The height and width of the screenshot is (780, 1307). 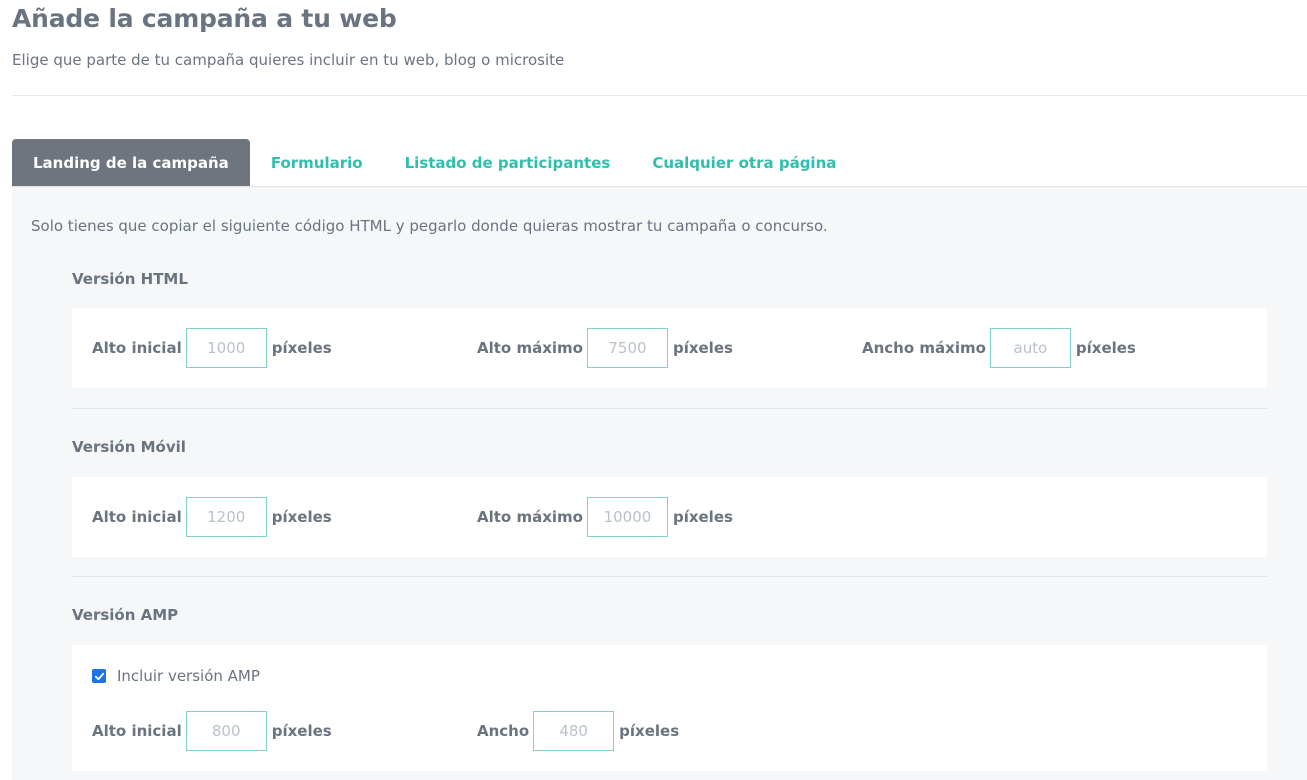 I want to click on amp-ancho-field: Ancho píxeles, so click(x=578, y=731).